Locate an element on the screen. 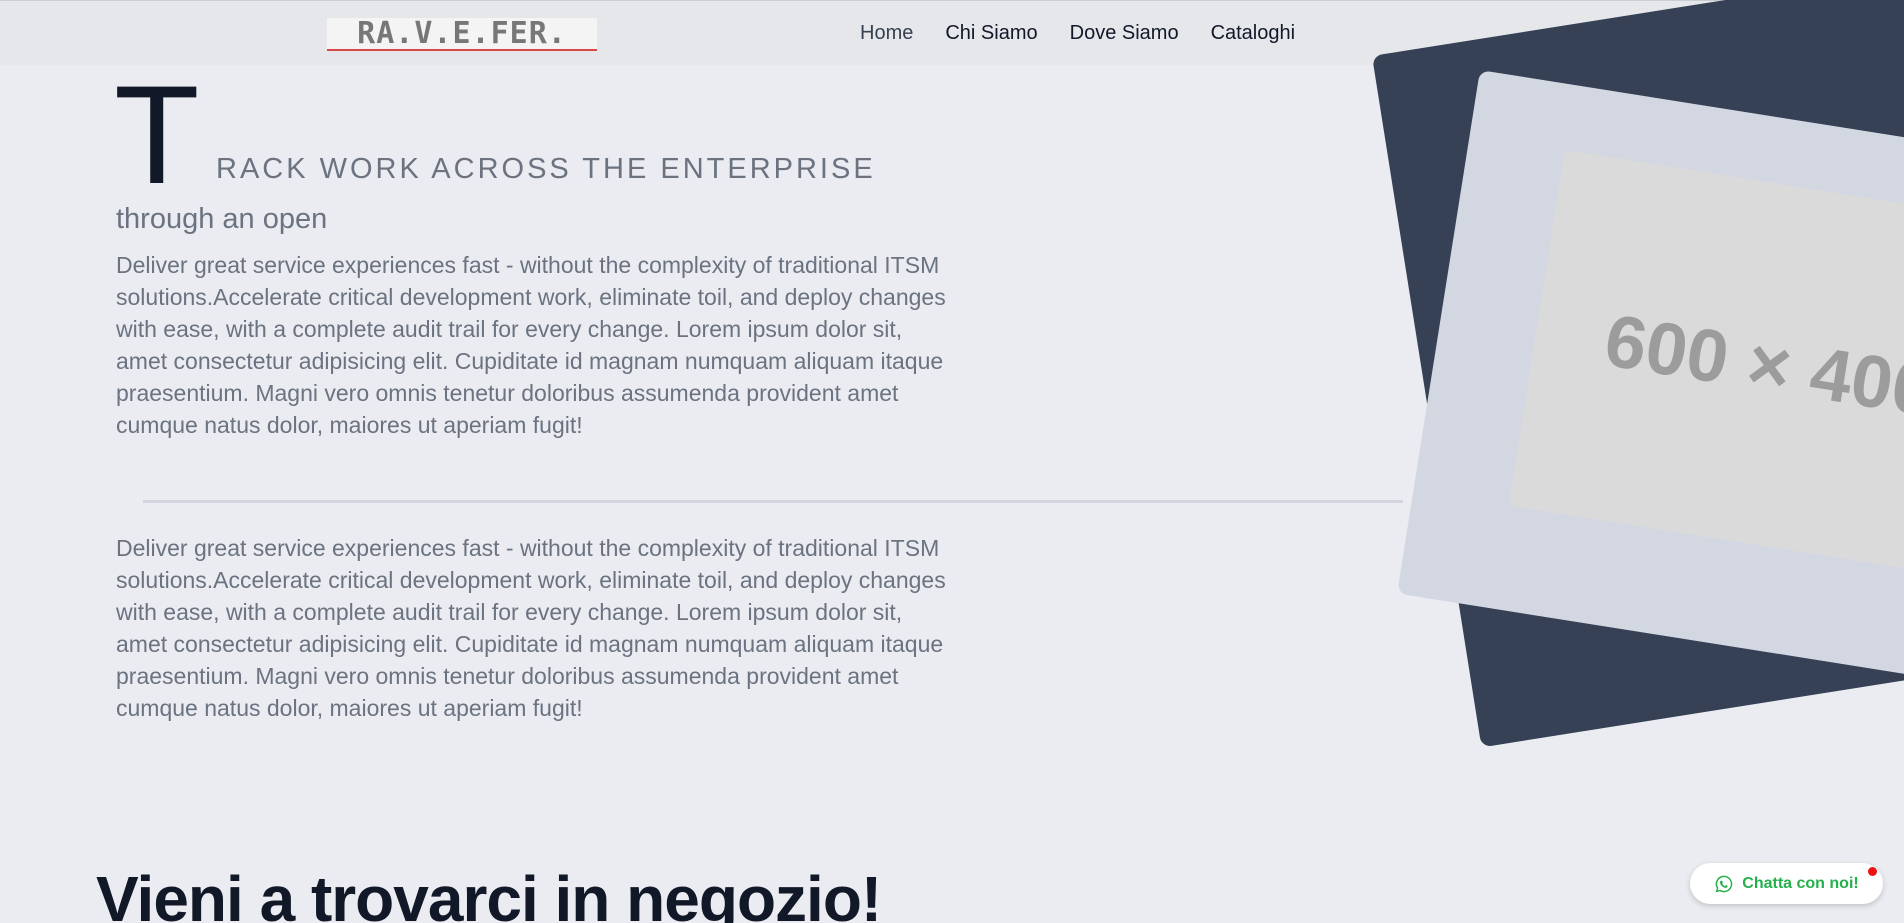 The image size is (1904, 923). whatsapp-icon is located at coordinates (1724, 883).